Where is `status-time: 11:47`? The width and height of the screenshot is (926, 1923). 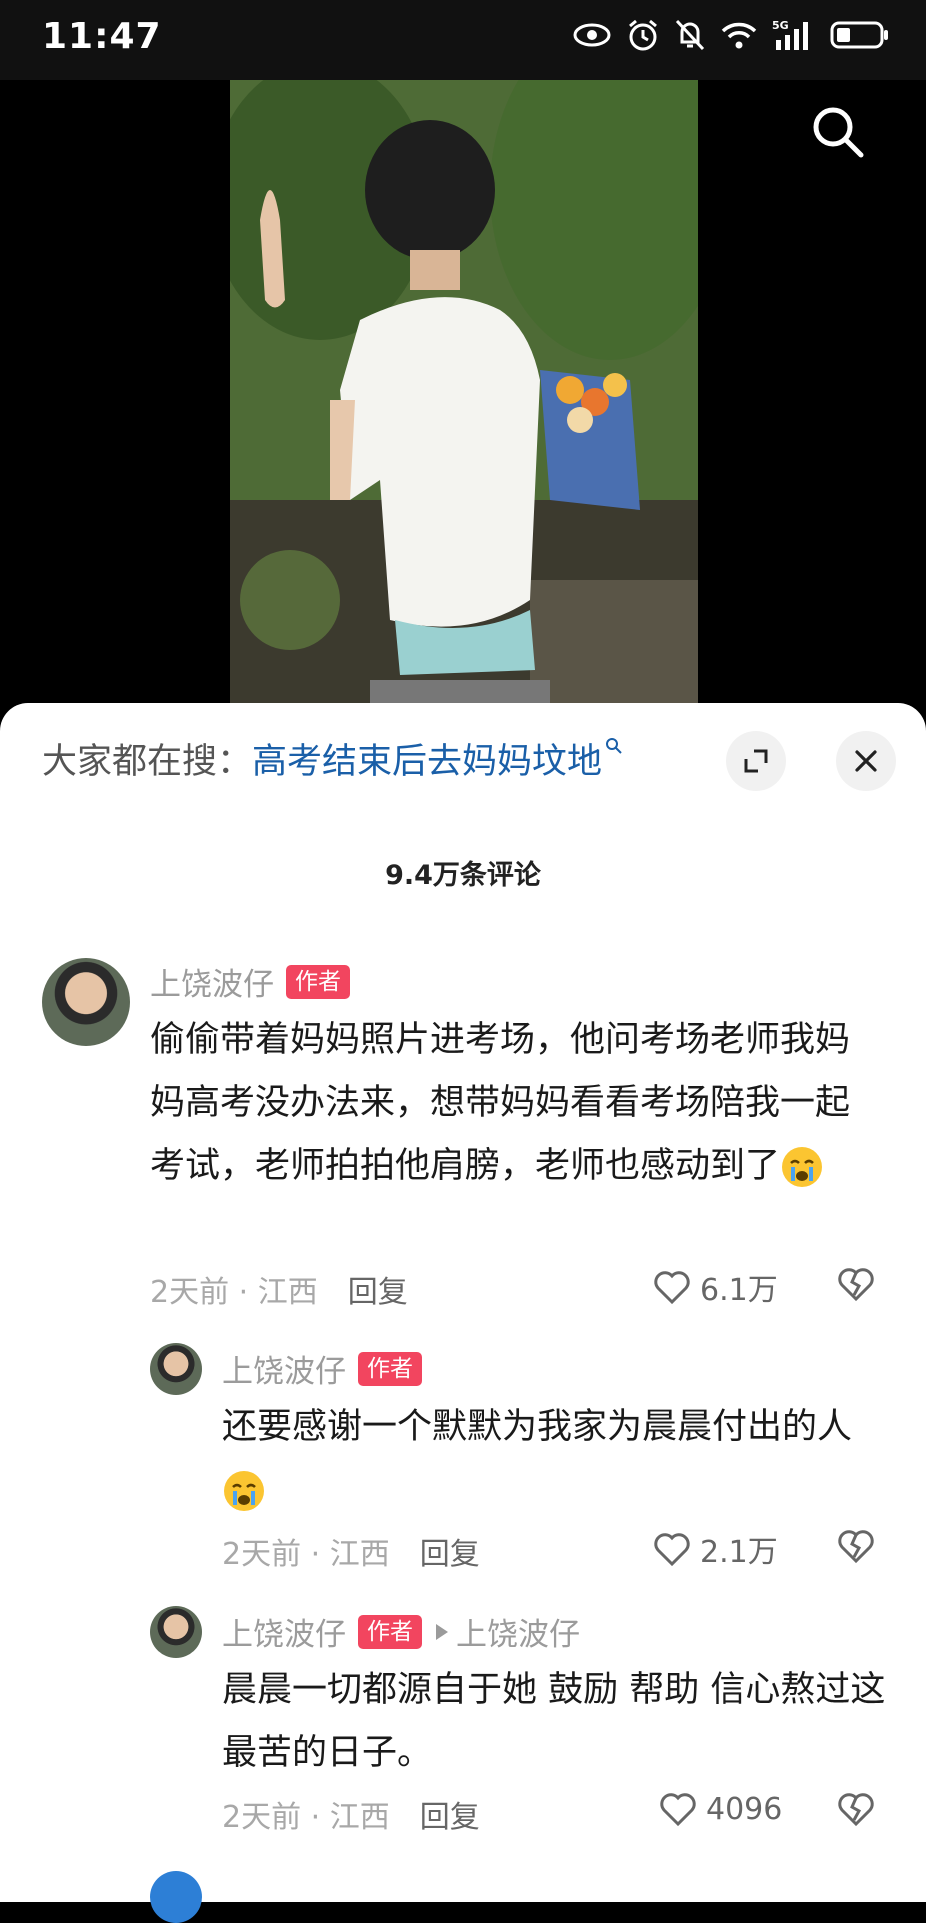
status-time: 11:47 is located at coordinates (102, 36).